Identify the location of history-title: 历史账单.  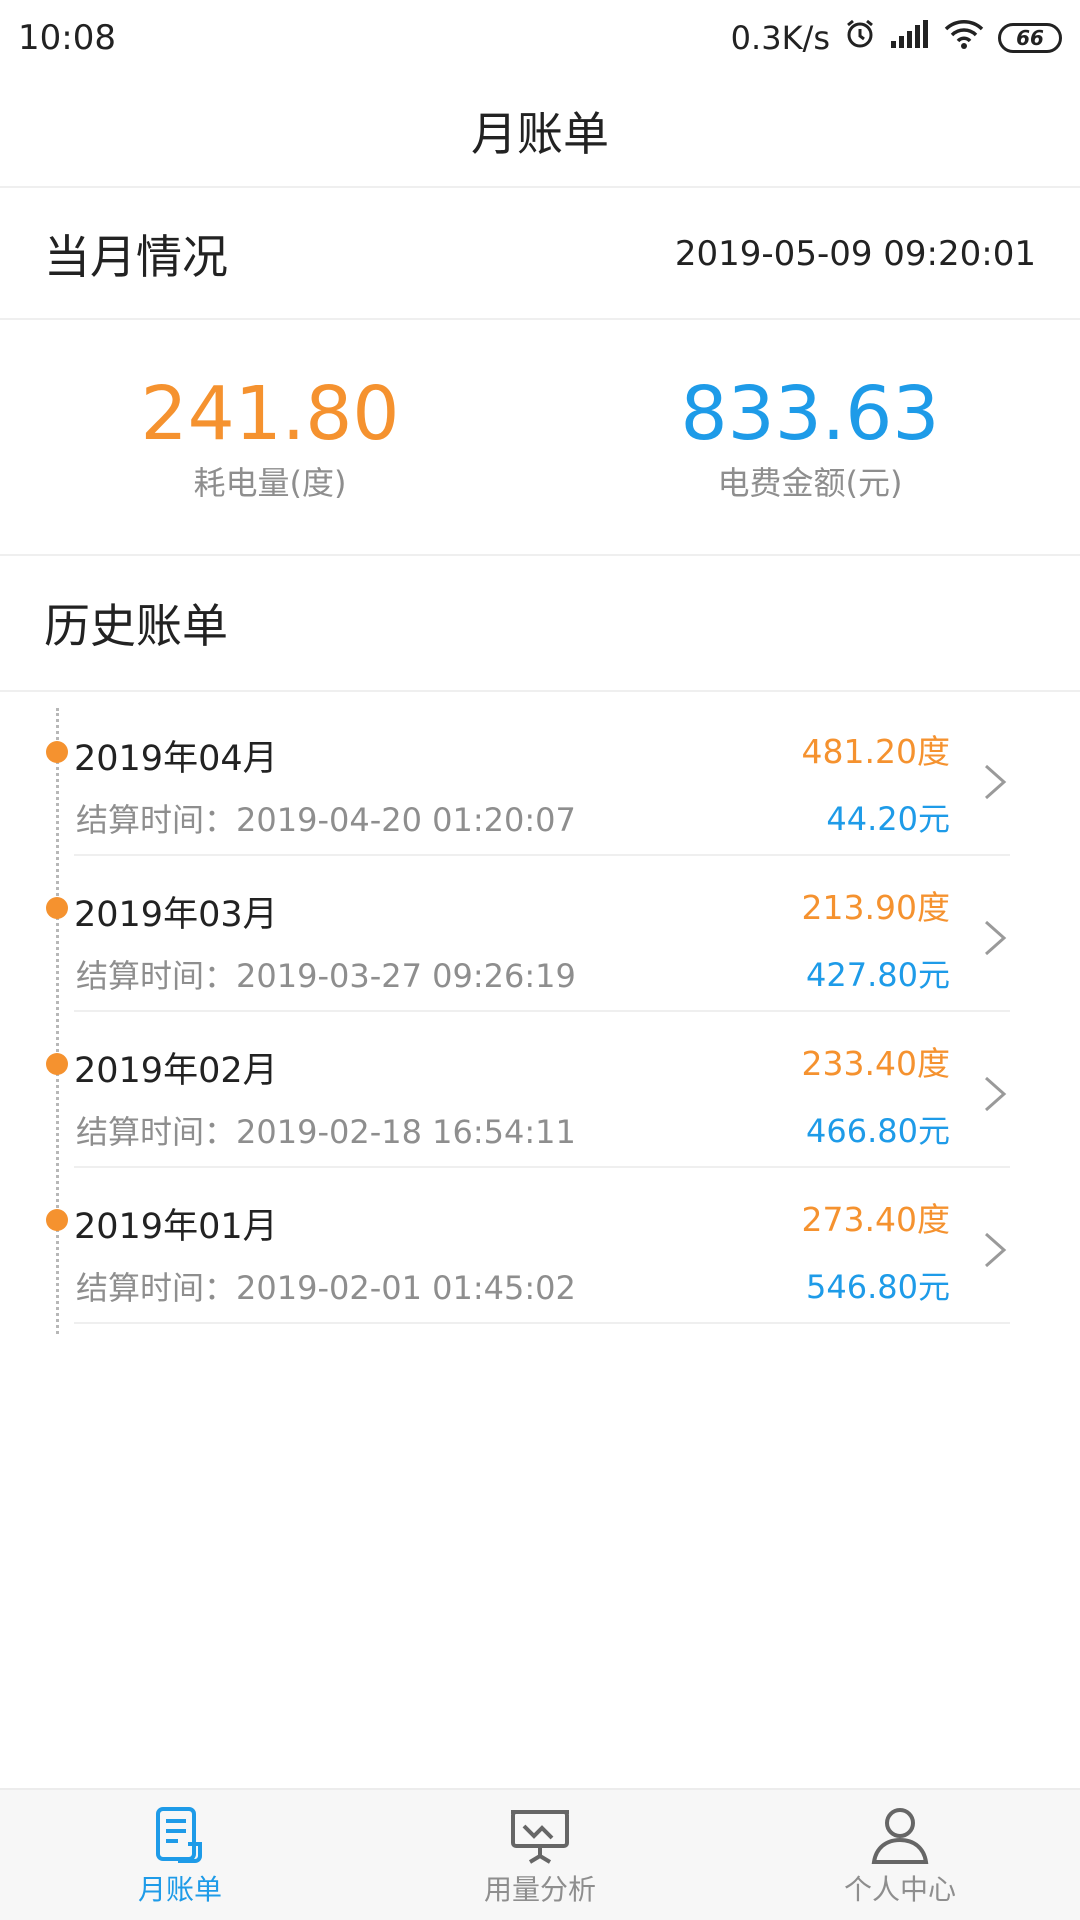
(136, 626).